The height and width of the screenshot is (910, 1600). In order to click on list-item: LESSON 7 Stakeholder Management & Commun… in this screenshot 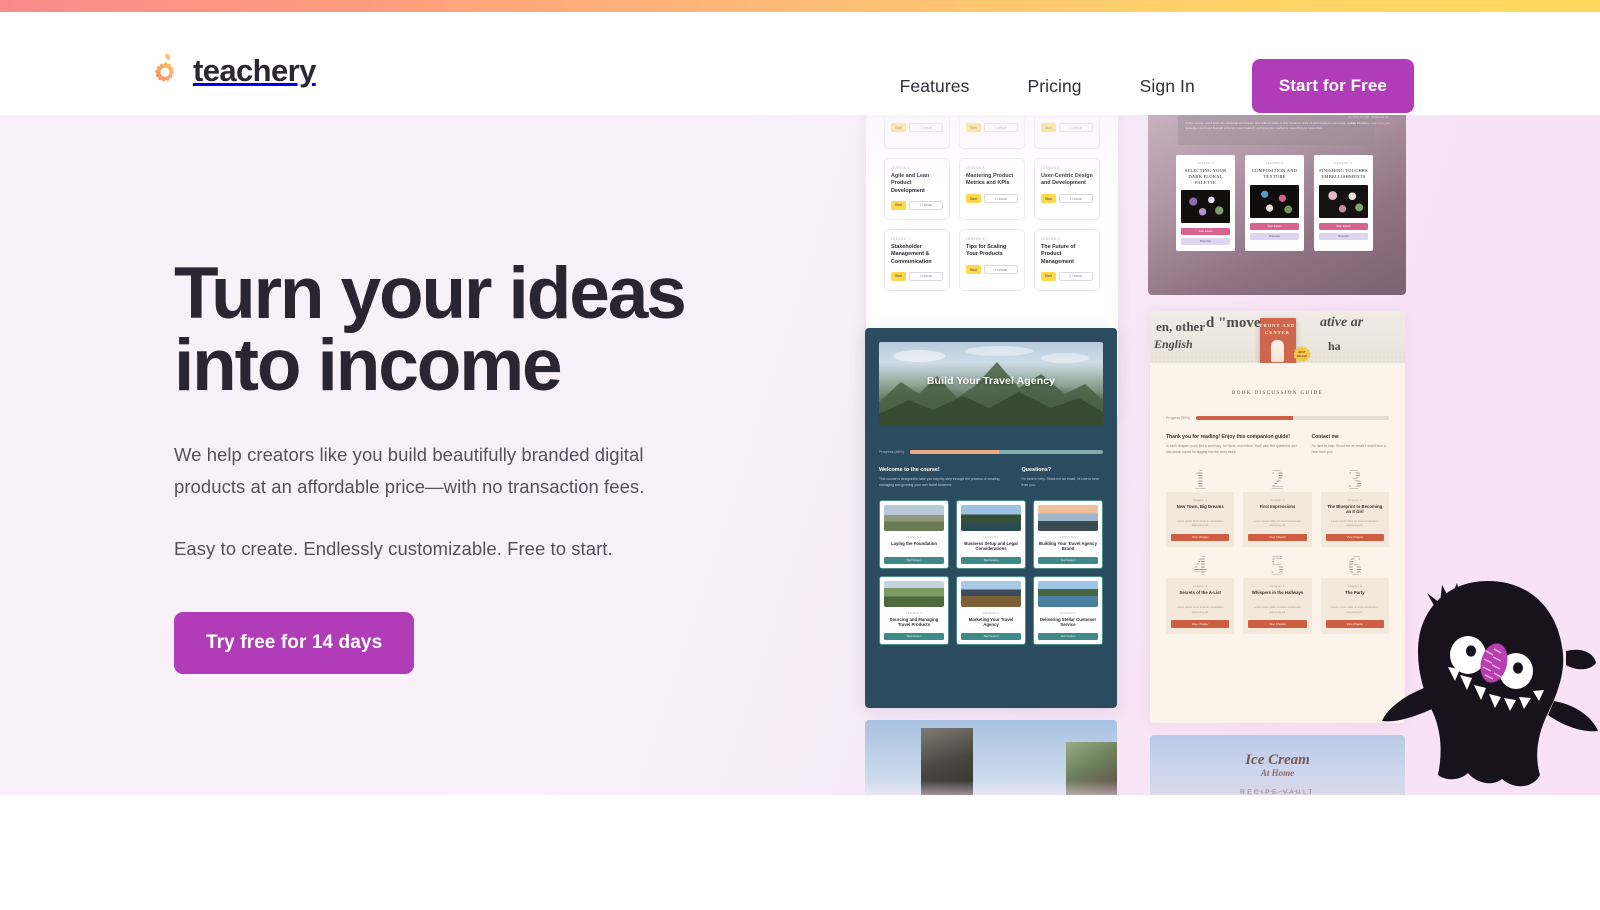, I will do `click(917, 260)`.